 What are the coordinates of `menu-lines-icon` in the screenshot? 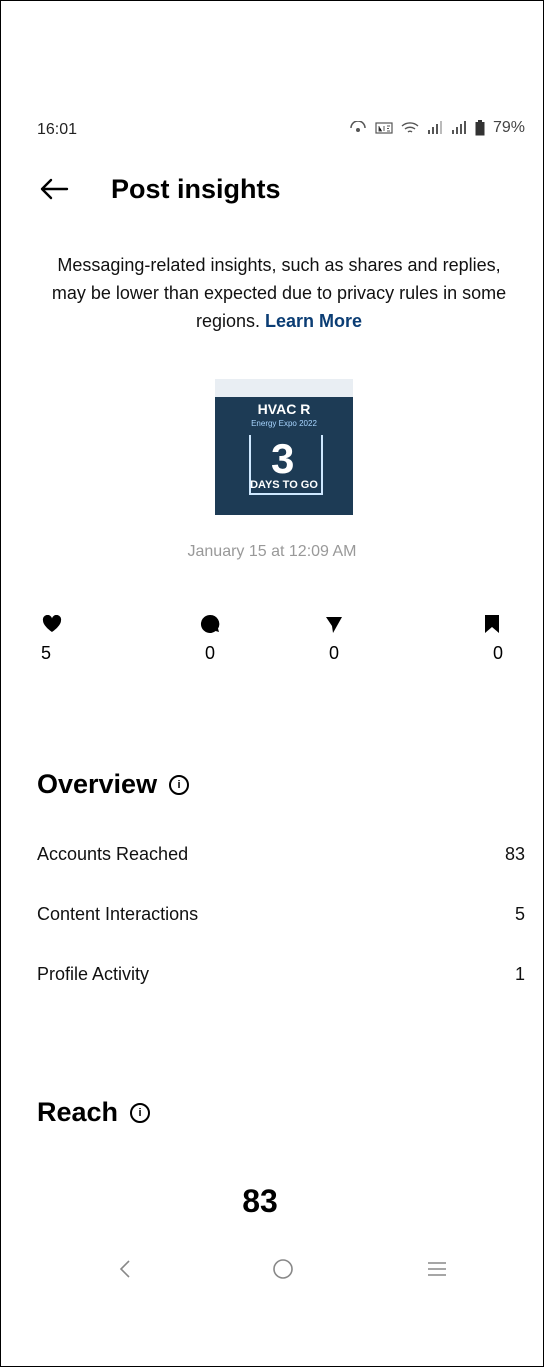 It's located at (437, 1269).